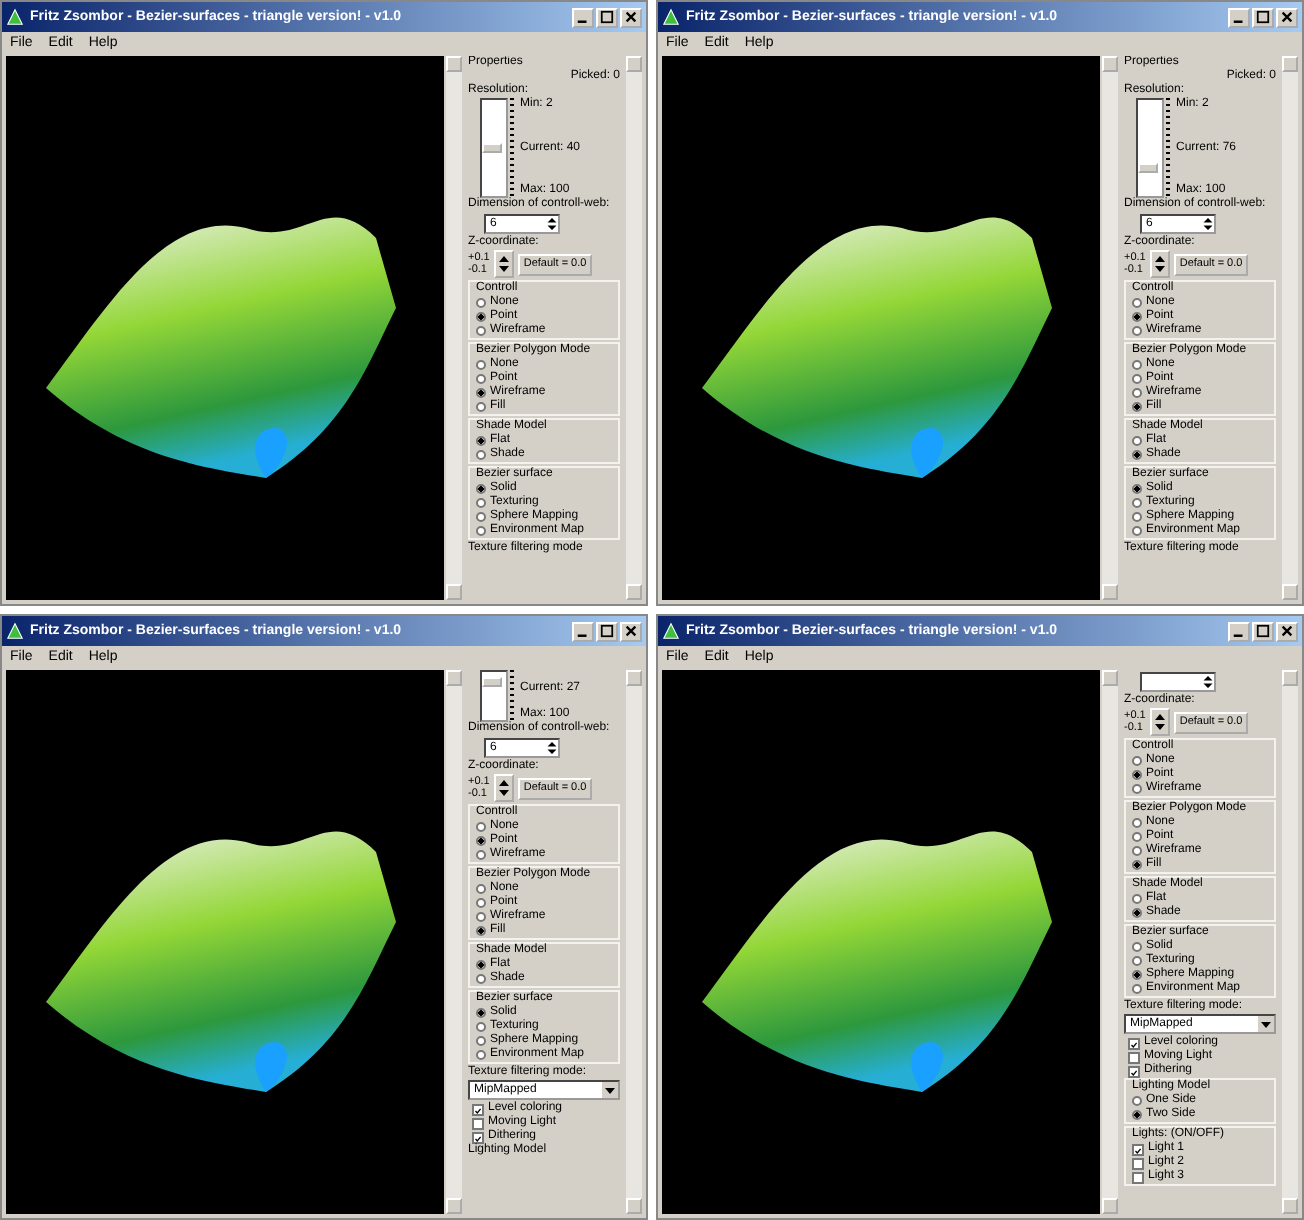 The height and width of the screenshot is (1220, 1304). I want to click on up-down-arrows-icon, so click(503, 788).